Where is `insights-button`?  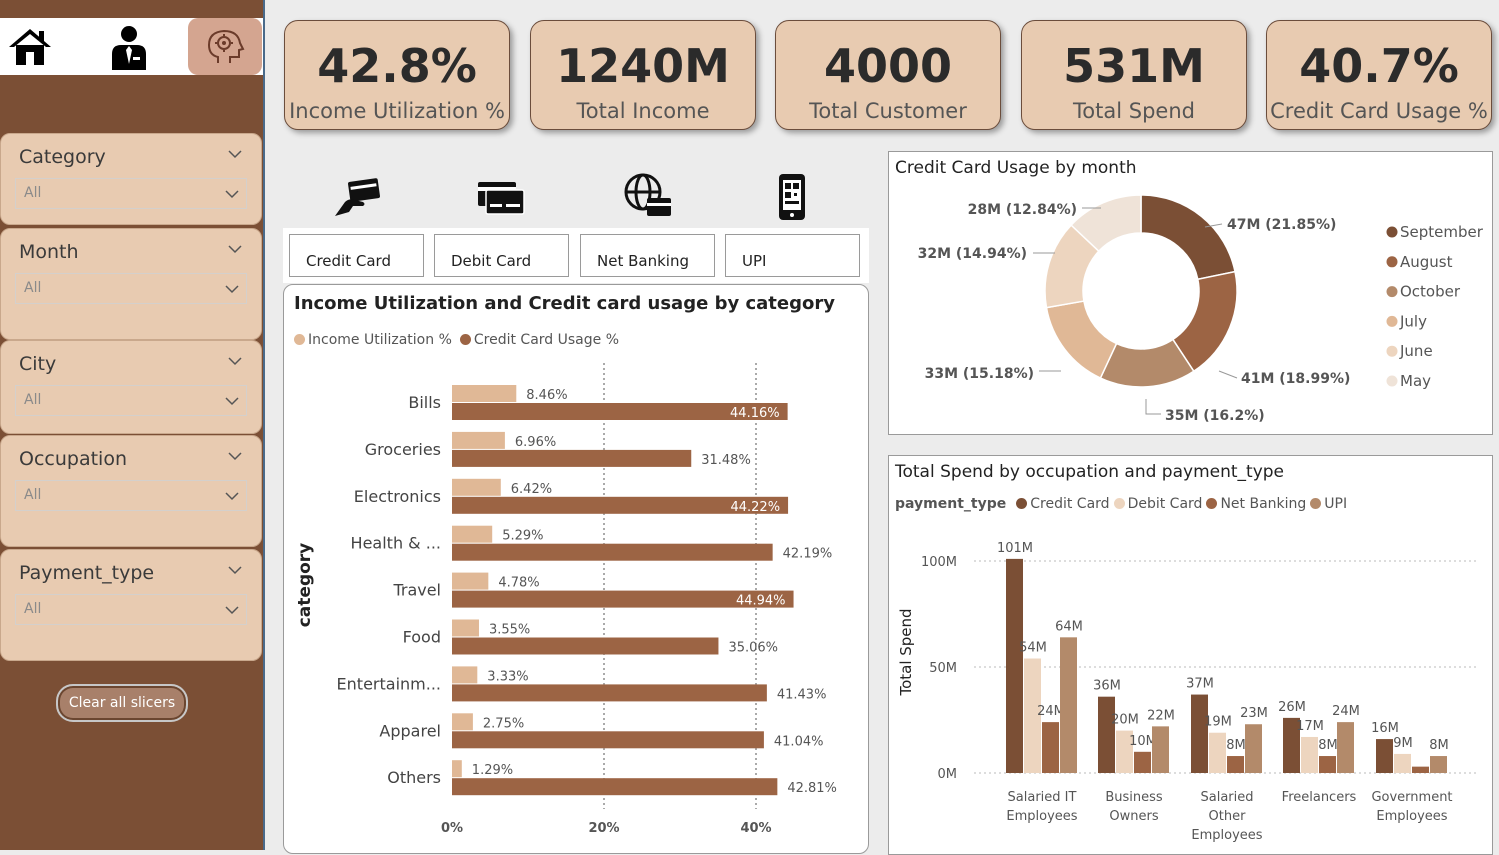 insights-button is located at coordinates (225, 46).